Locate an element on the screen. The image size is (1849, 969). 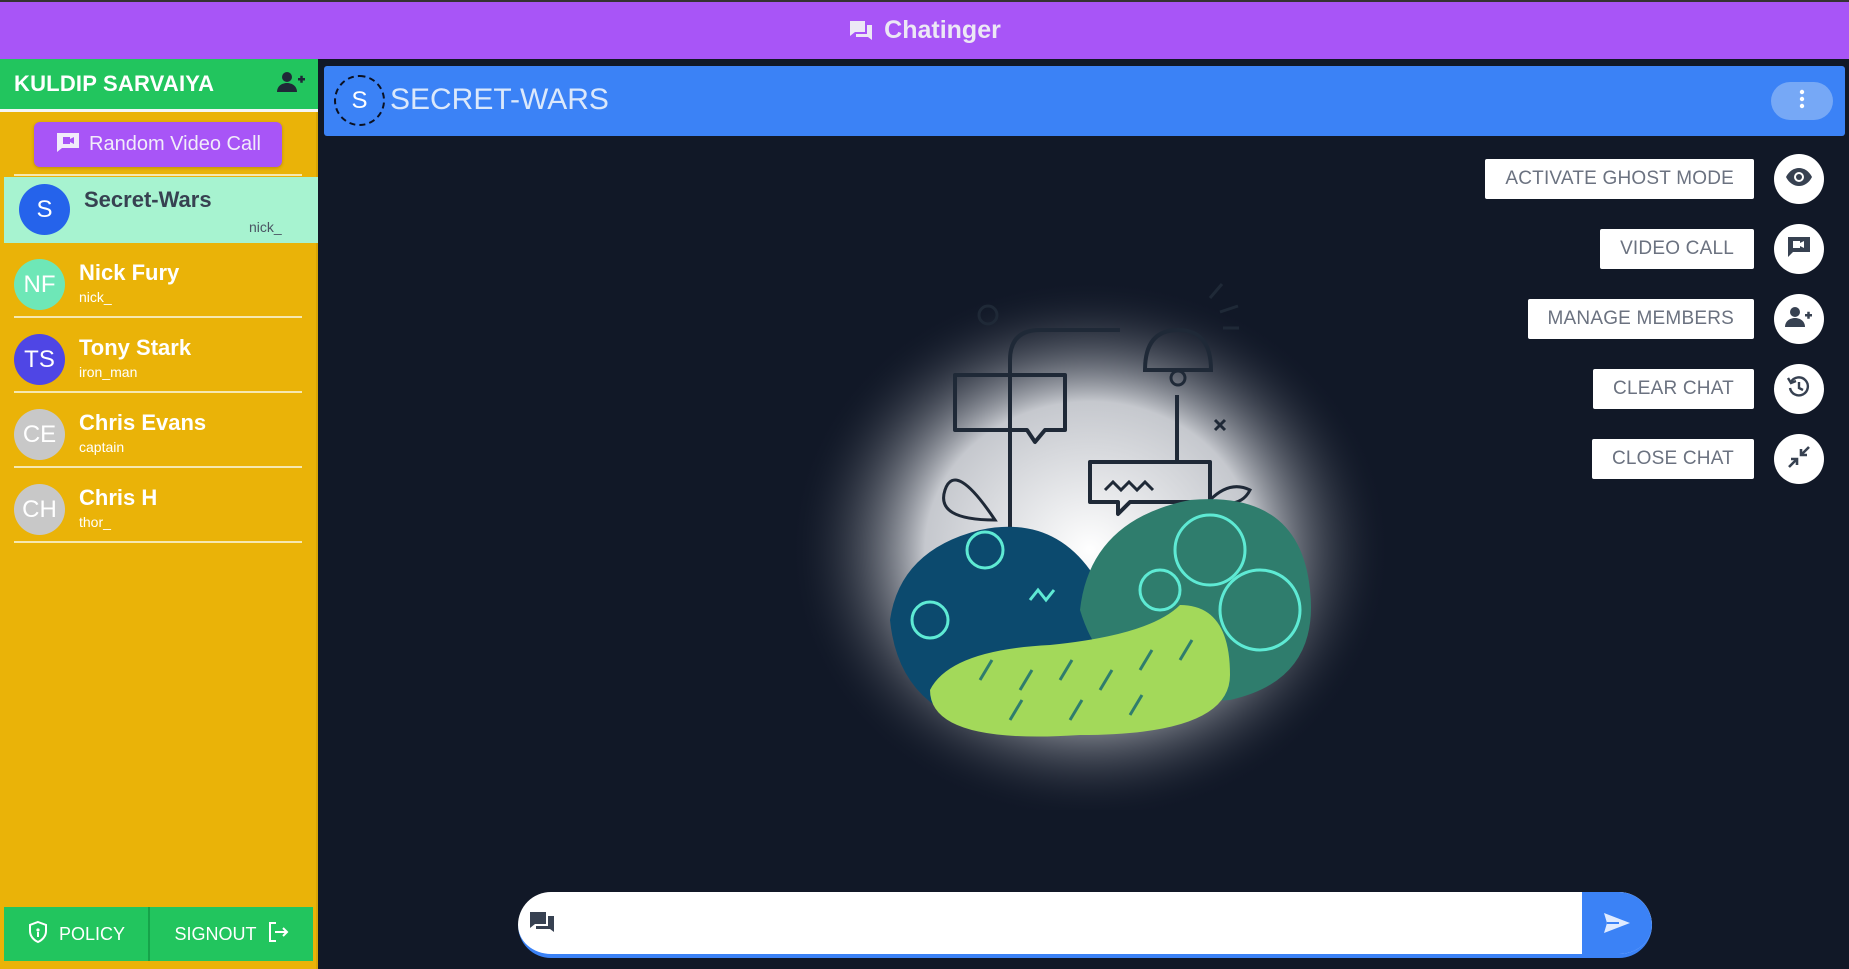
chat-header: S SECRET-WARS is located at coordinates (1084, 101).